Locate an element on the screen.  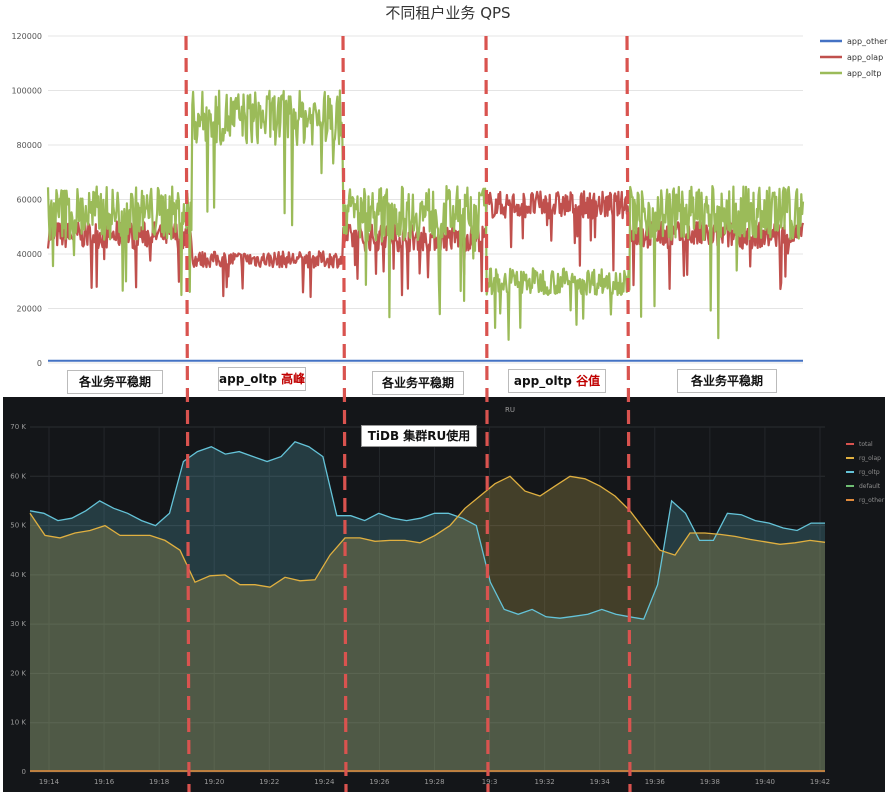
x-tick-label: 19:32 is located at coordinates (545, 782).